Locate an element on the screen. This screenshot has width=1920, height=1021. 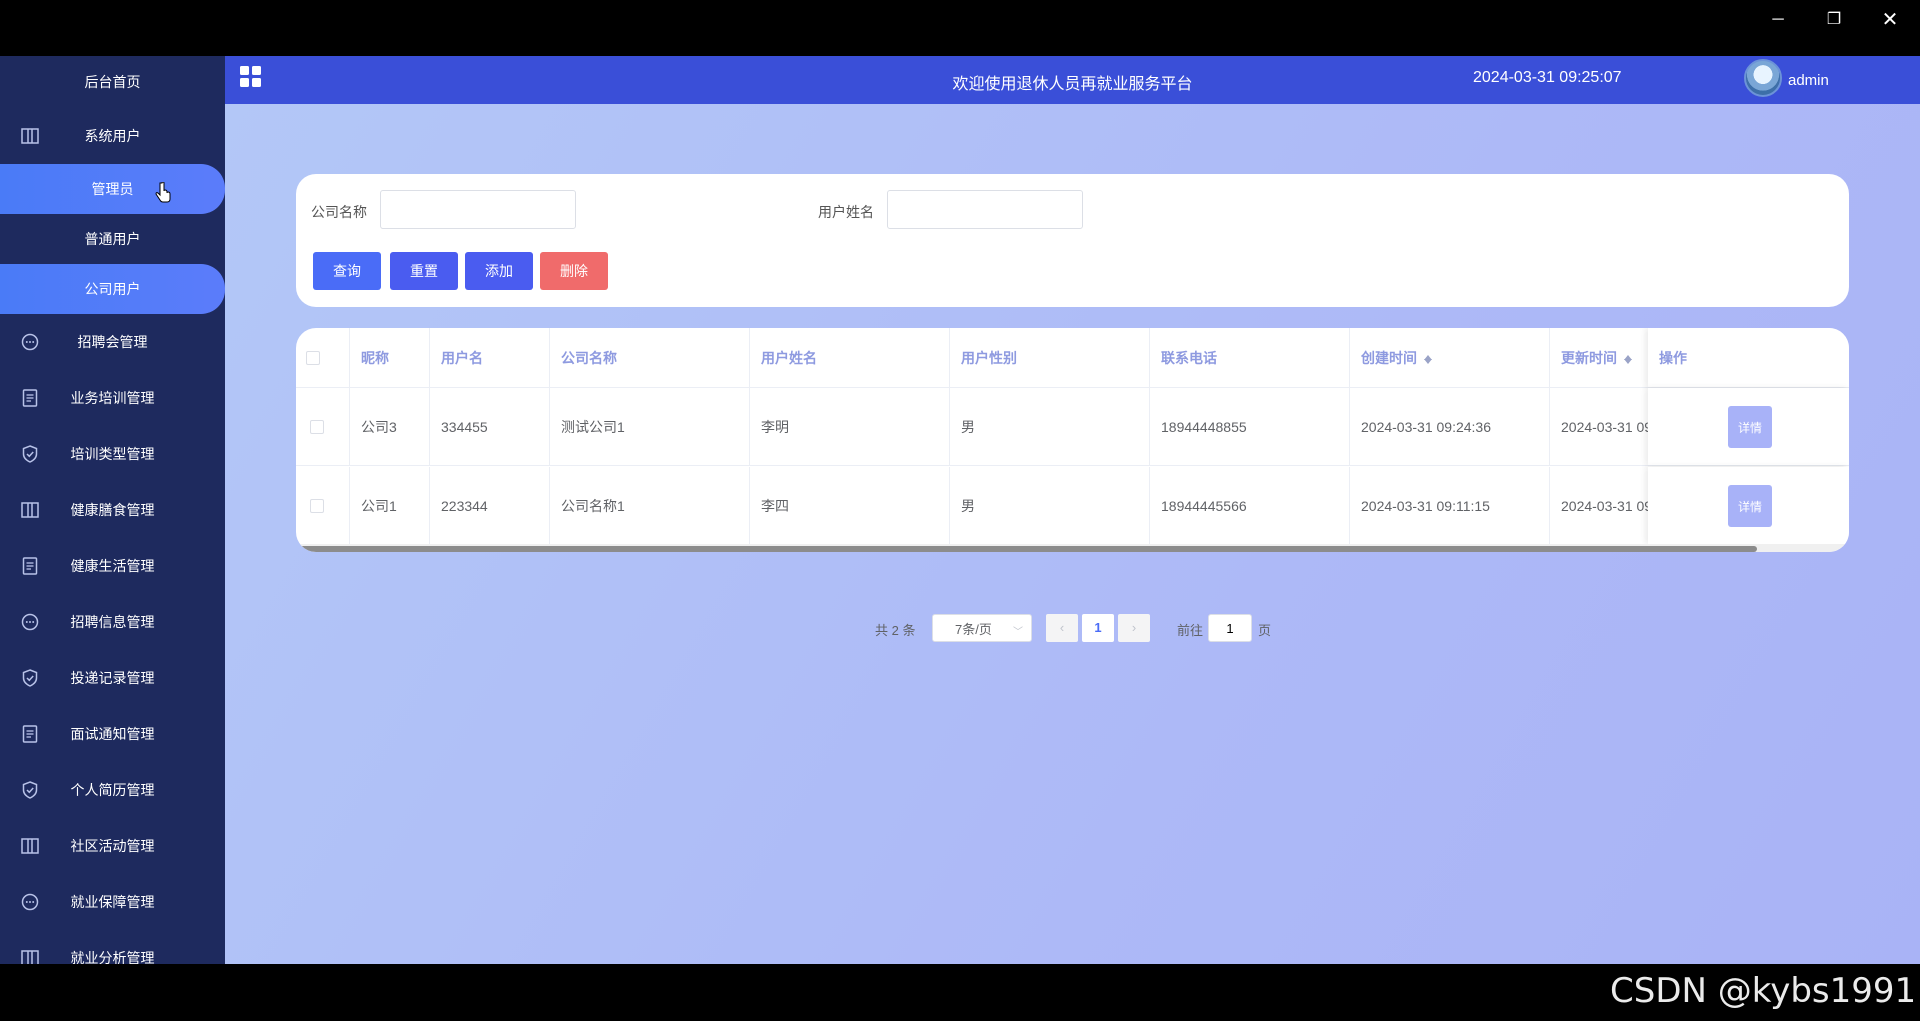
next-page-button: › is located at coordinates (1134, 628).